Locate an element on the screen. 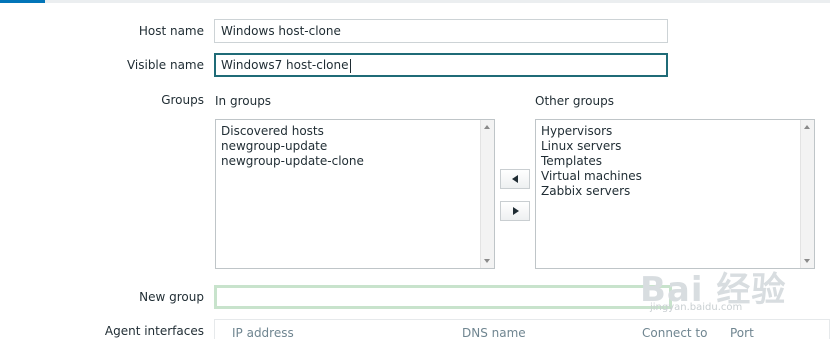 The height and width of the screenshot is (340, 830). host-name-label: Host name is located at coordinates (171, 31).